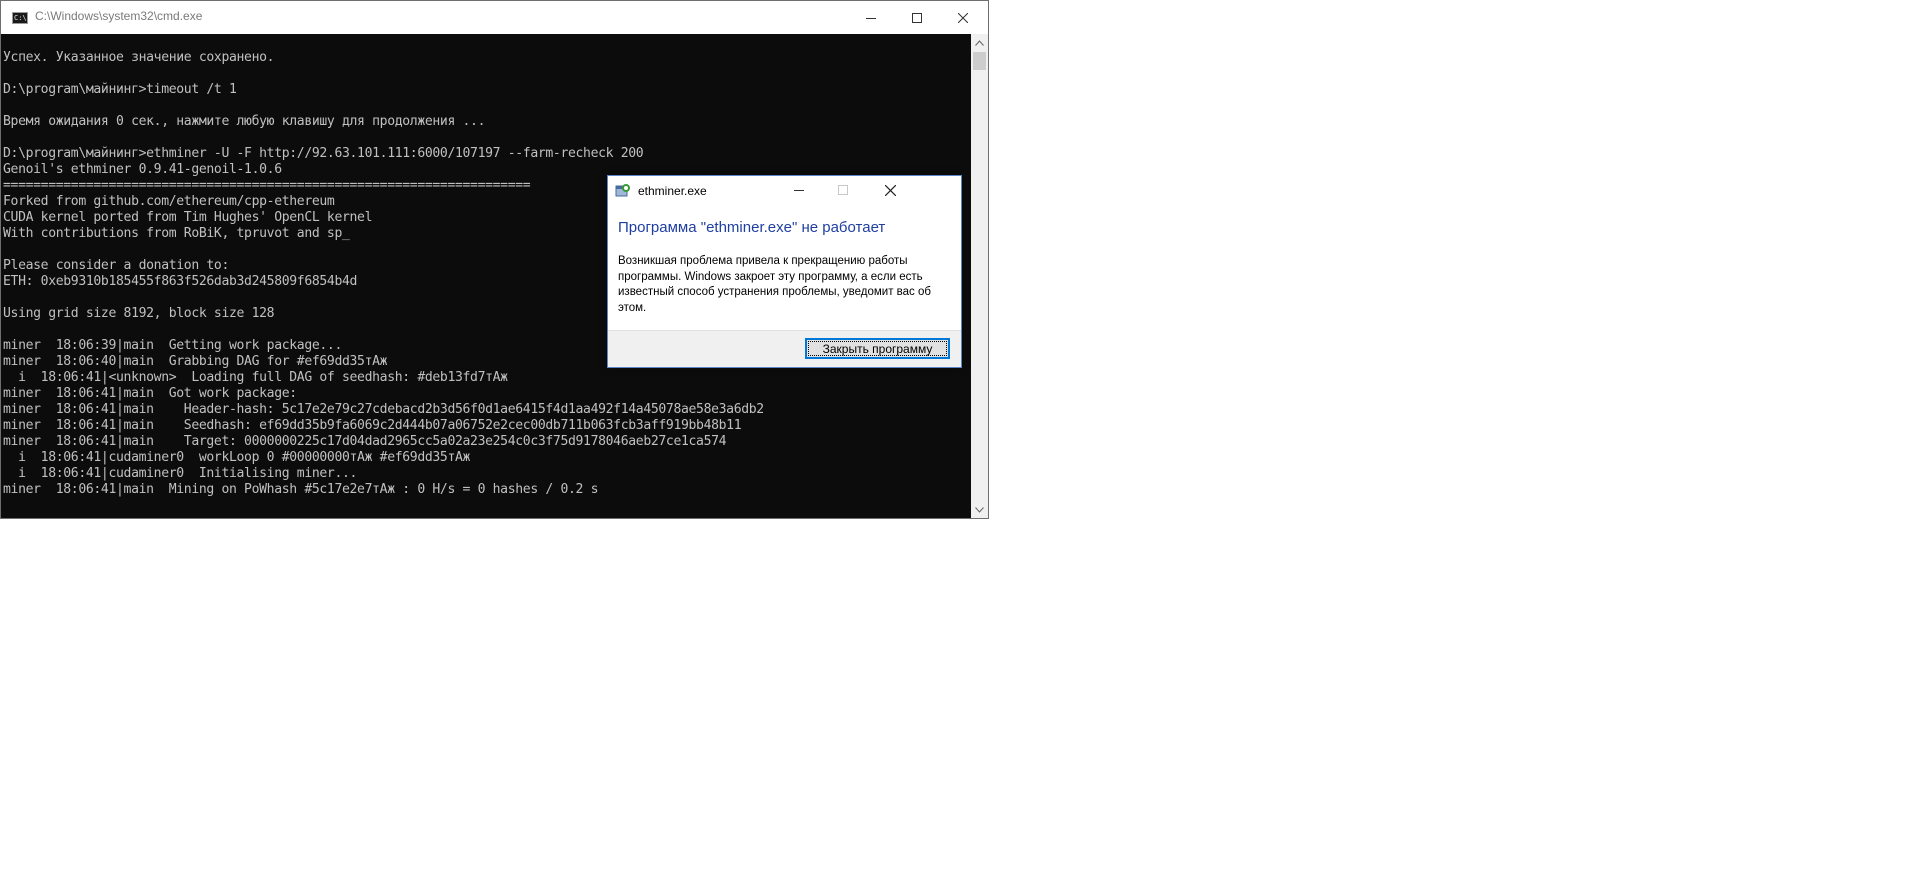 The height and width of the screenshot is (881, 1913). I want to click on chevron-down-icon, so click(979, 509).